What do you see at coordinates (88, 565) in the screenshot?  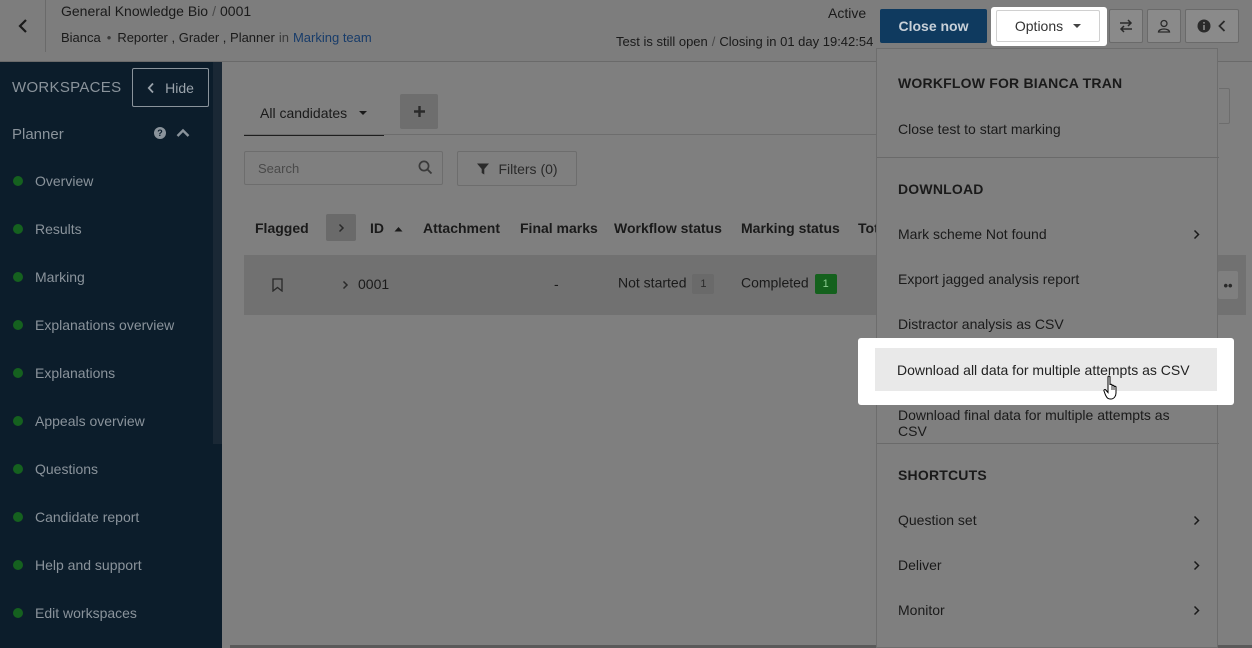 I see `sidebar-item-label: Help and support` at bounding box center [88, 565].